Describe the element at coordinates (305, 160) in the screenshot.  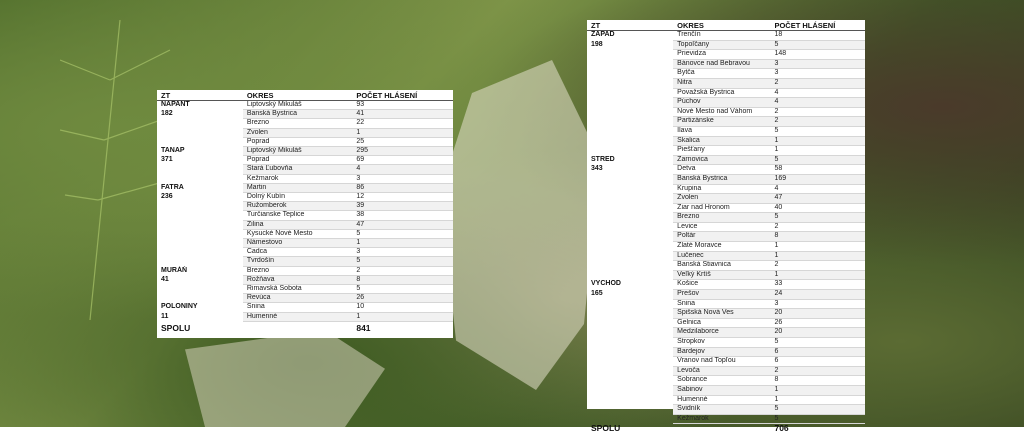
I see `table-row: 371 Poprad 69` at that location.